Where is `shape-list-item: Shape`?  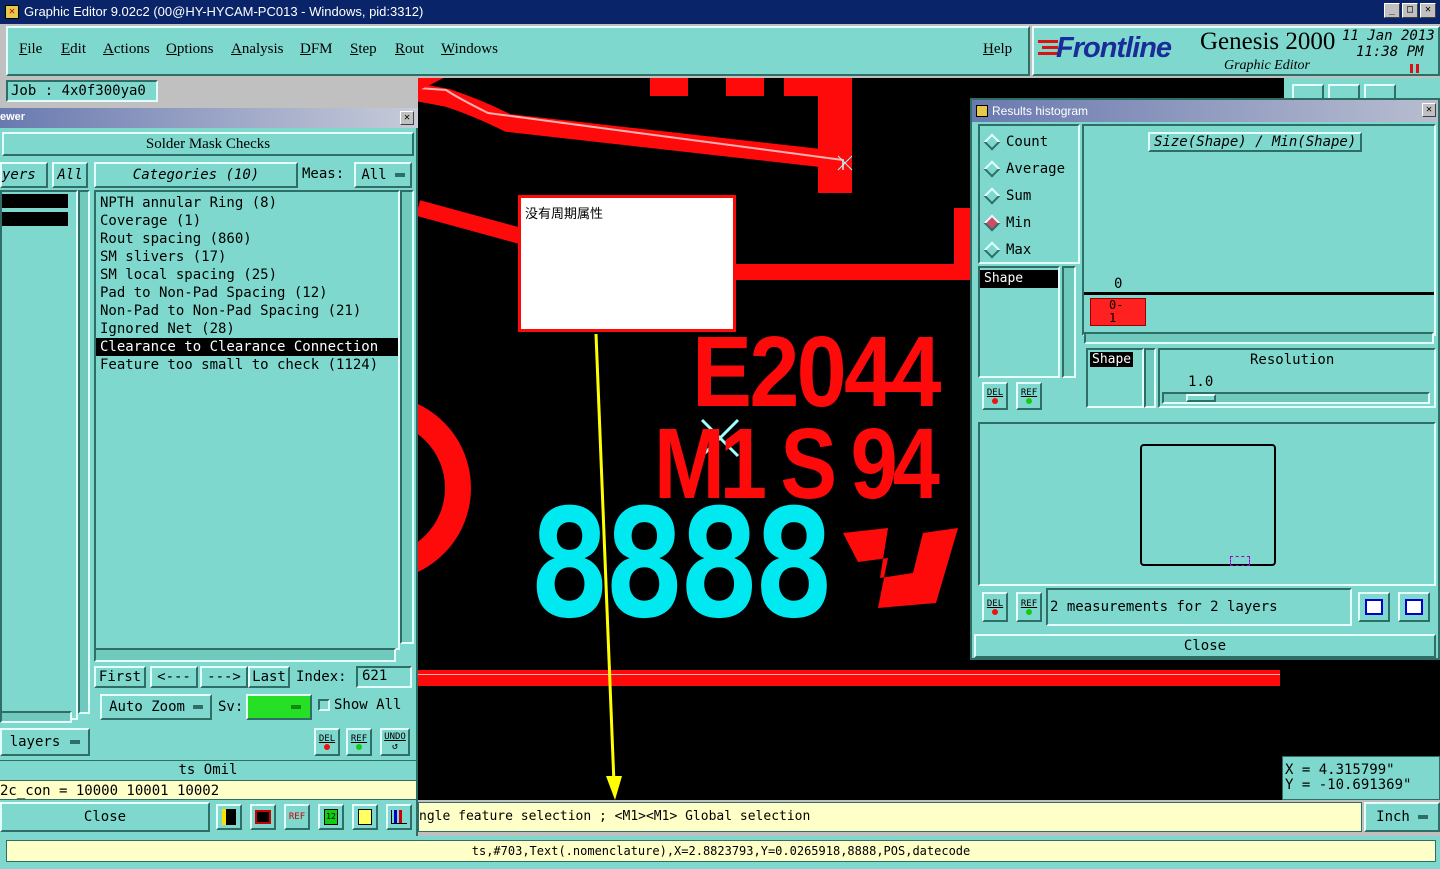
shape-list-item: Shape is located at coordinates (1019, 279).